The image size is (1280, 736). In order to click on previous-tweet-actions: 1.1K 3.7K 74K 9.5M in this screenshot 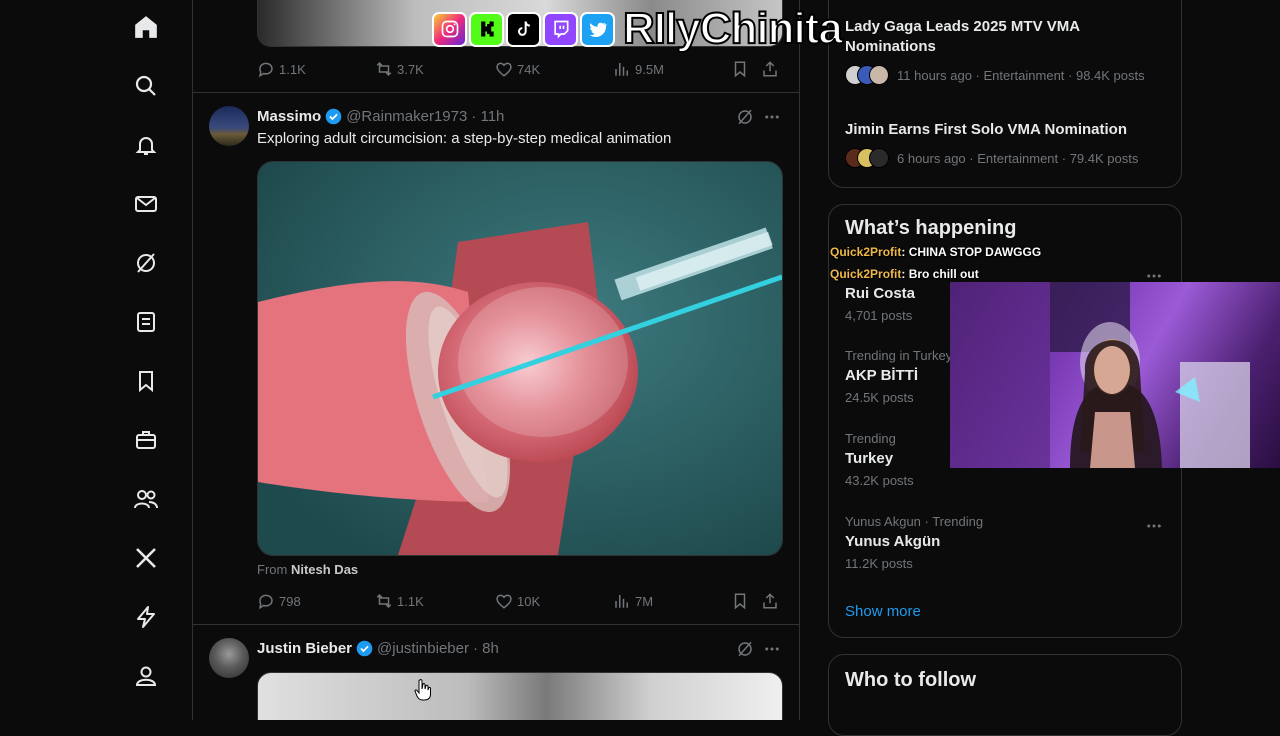, I will do `click(519, 70)`.